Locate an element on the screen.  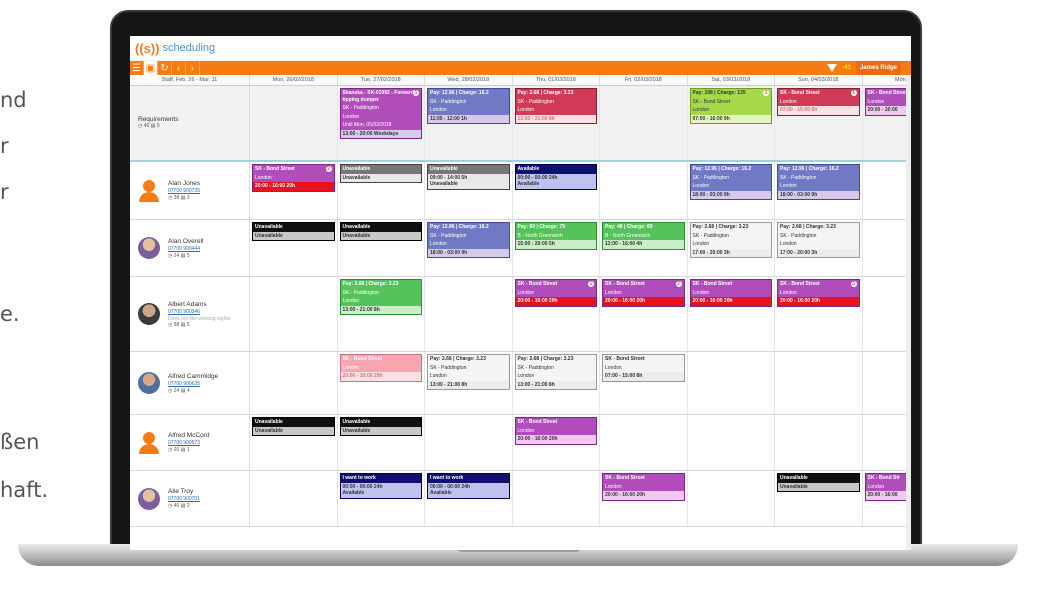
staff-phone: 07700 900701 is located at coordinates (184, 499).